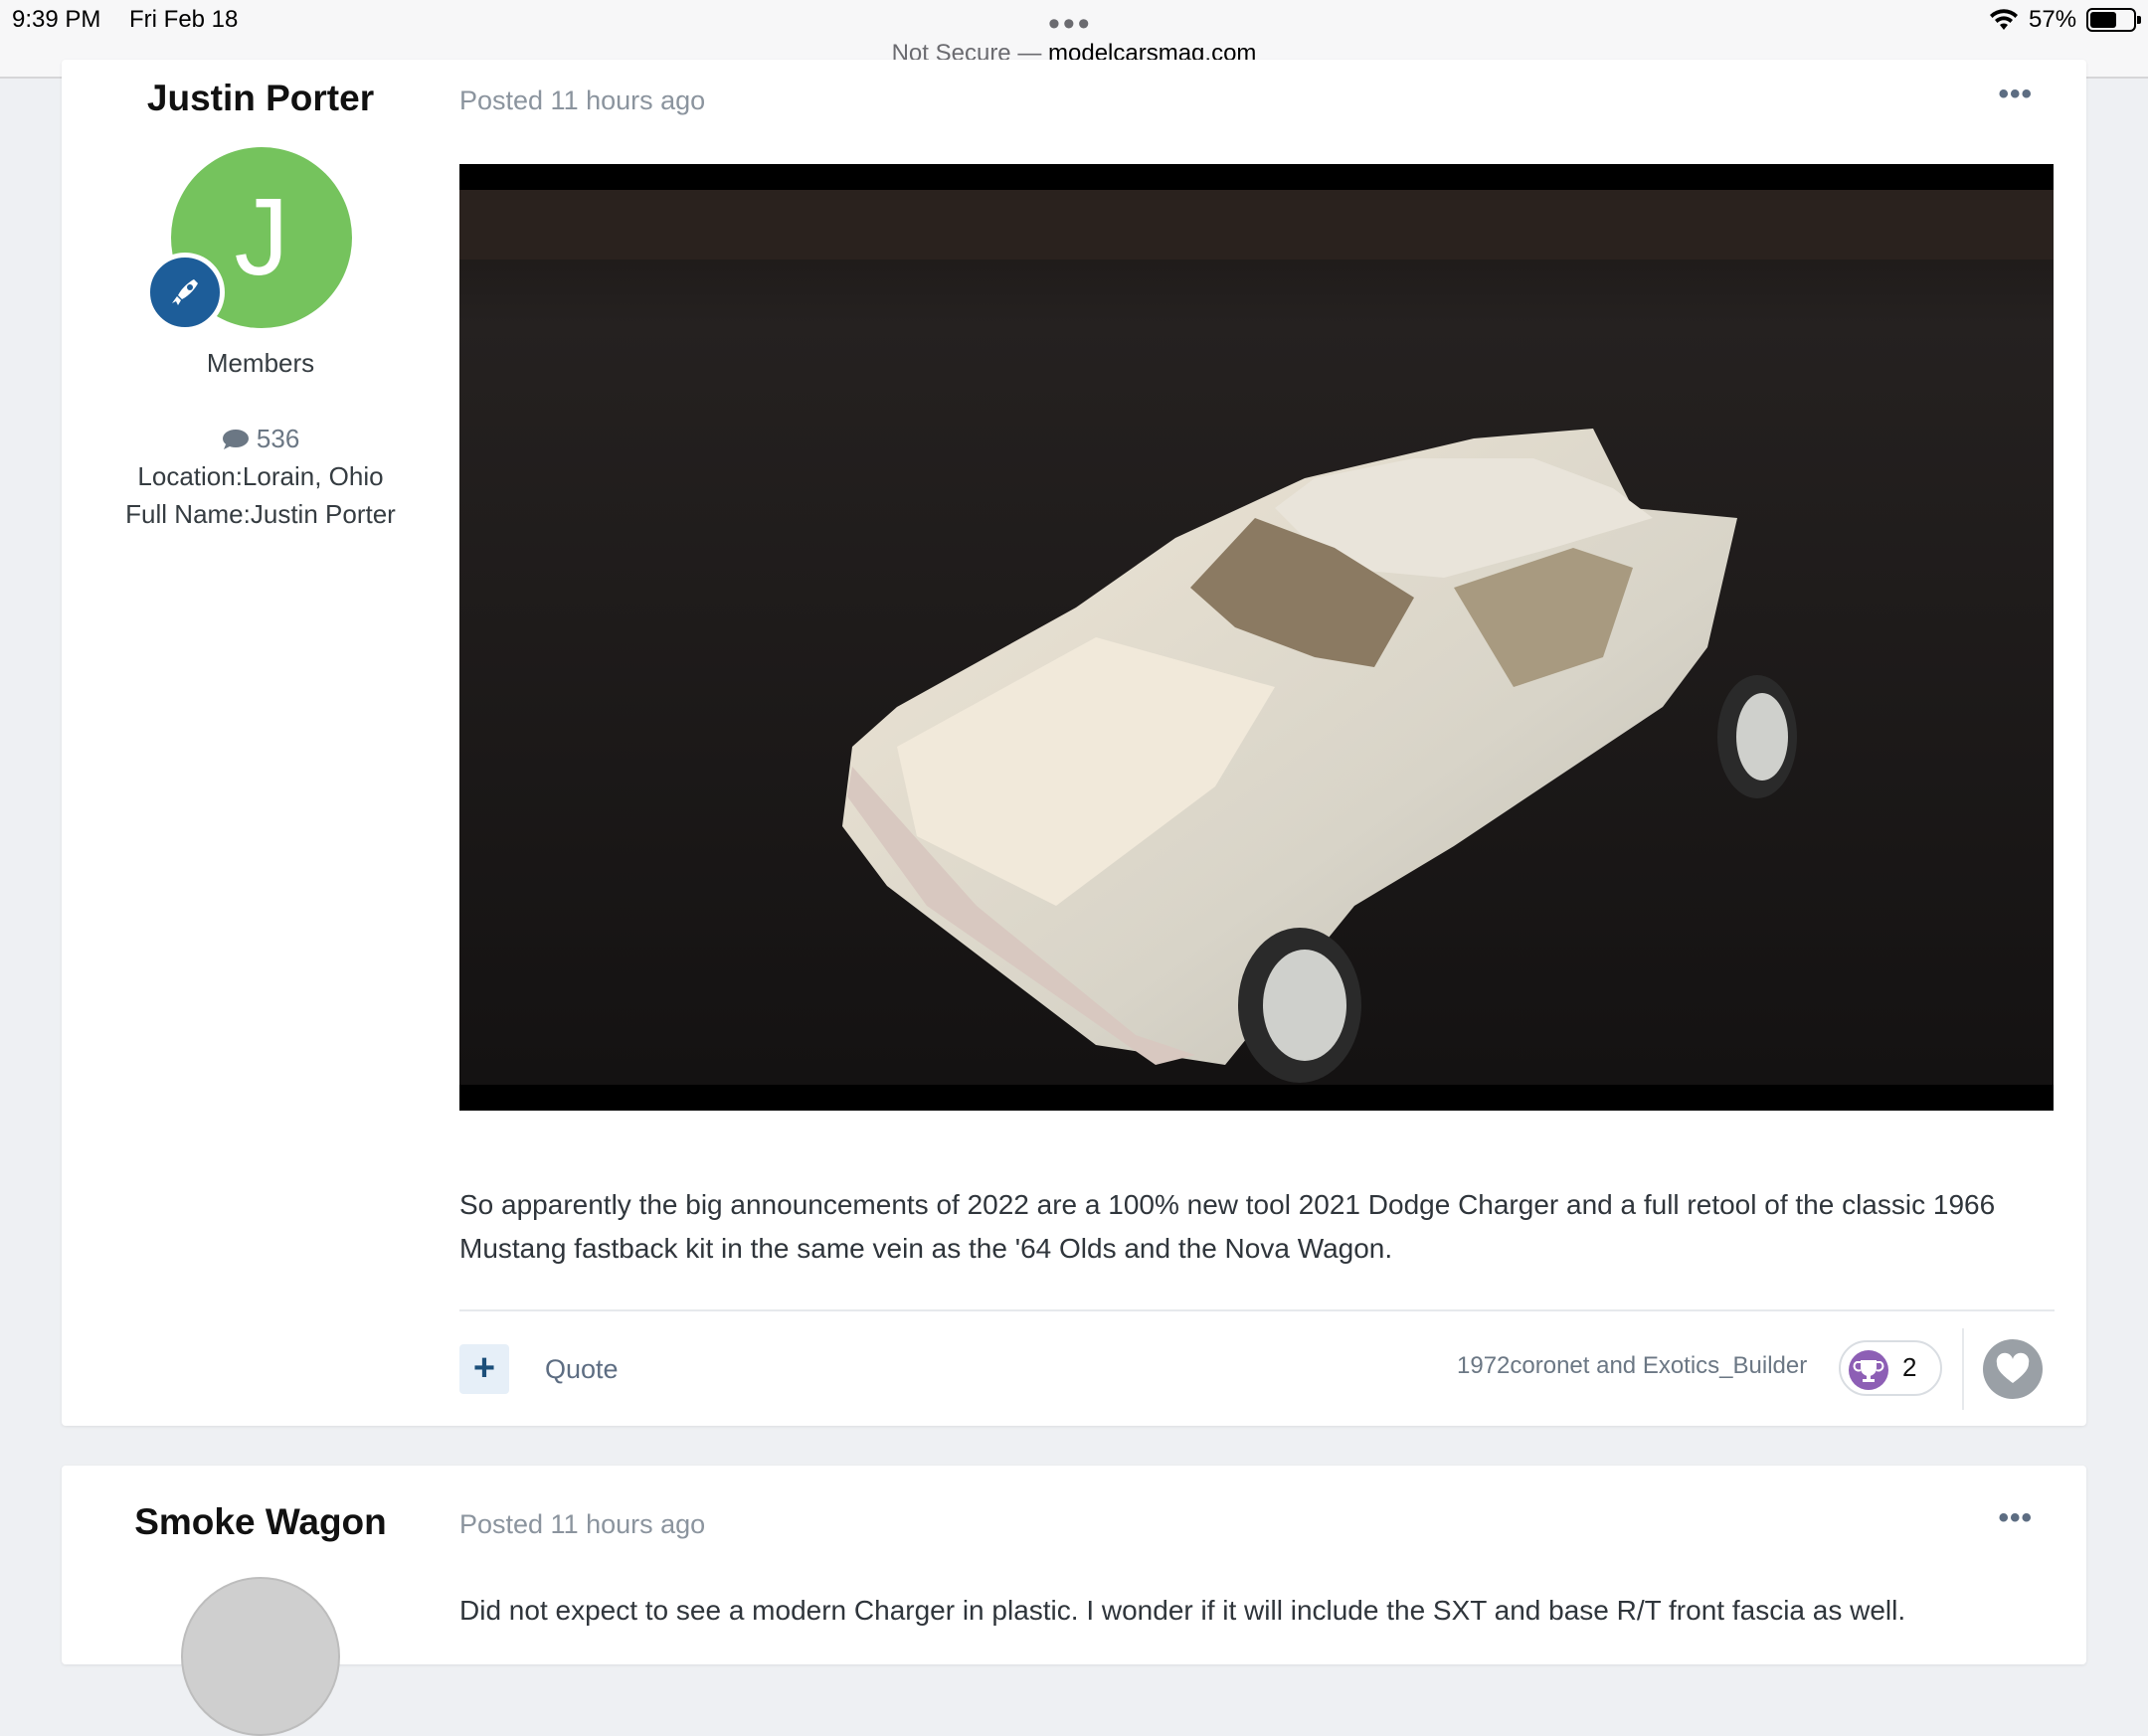  What do you see at coordinates (1869, 1370) in the screenshot?
I see `trophy-icon` at bounding box center [1869, 1370].